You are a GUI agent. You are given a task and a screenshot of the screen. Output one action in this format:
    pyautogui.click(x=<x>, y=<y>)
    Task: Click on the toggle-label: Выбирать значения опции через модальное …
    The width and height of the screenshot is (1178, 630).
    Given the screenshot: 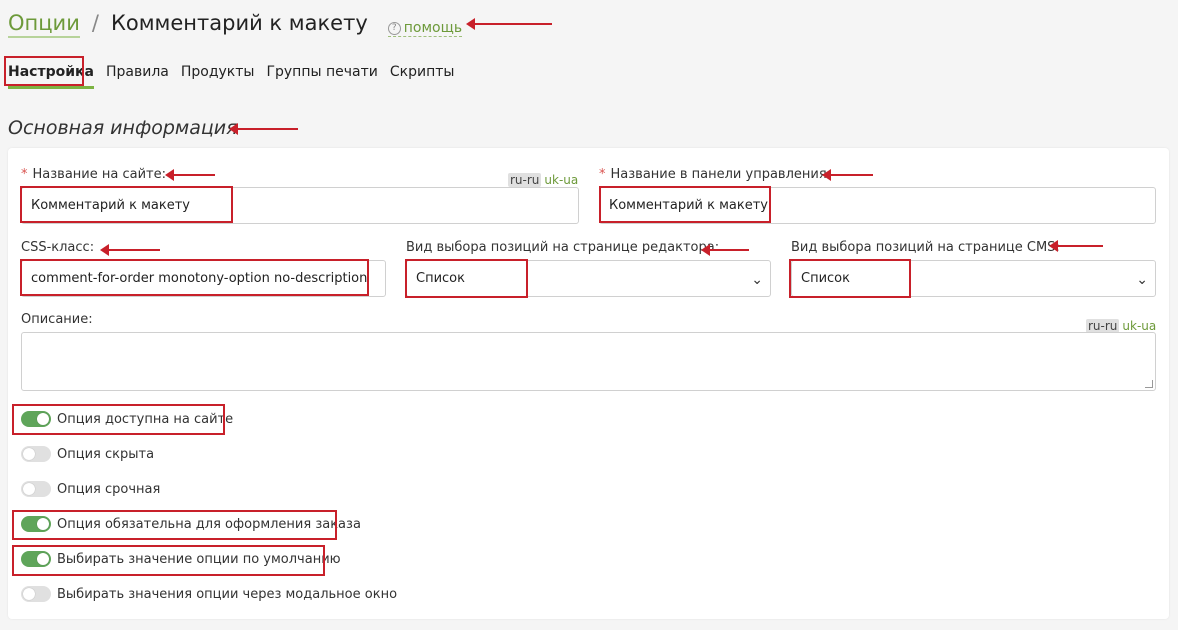 What is the action you would take?
    pyautogui.click(x=227, y=594)
    